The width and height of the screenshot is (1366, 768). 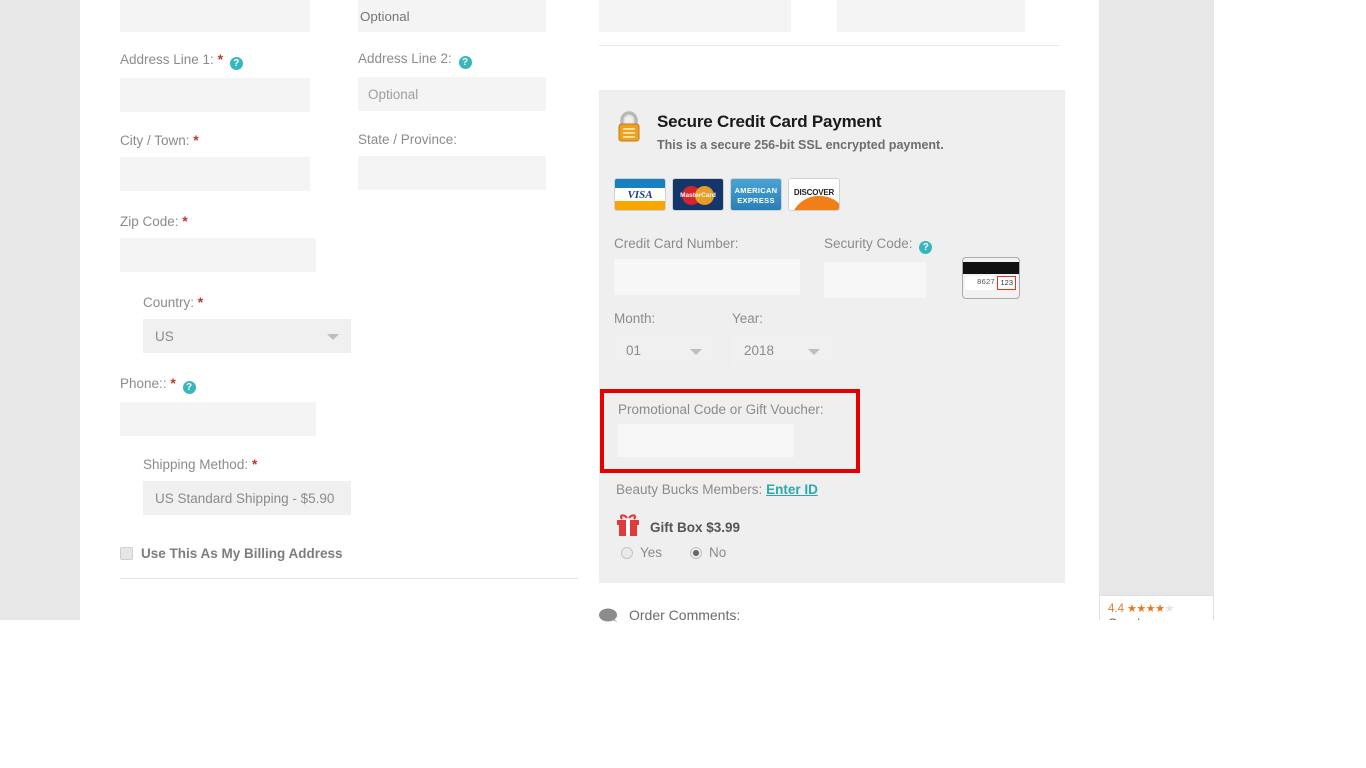 I want to click on address-line-2-label: Address Line 2: ?, so click(x=452, y=60).